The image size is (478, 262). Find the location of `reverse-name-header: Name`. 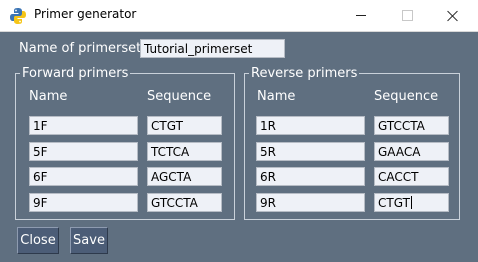

reverse-name-header: Name is located at coordinates (276, 96).